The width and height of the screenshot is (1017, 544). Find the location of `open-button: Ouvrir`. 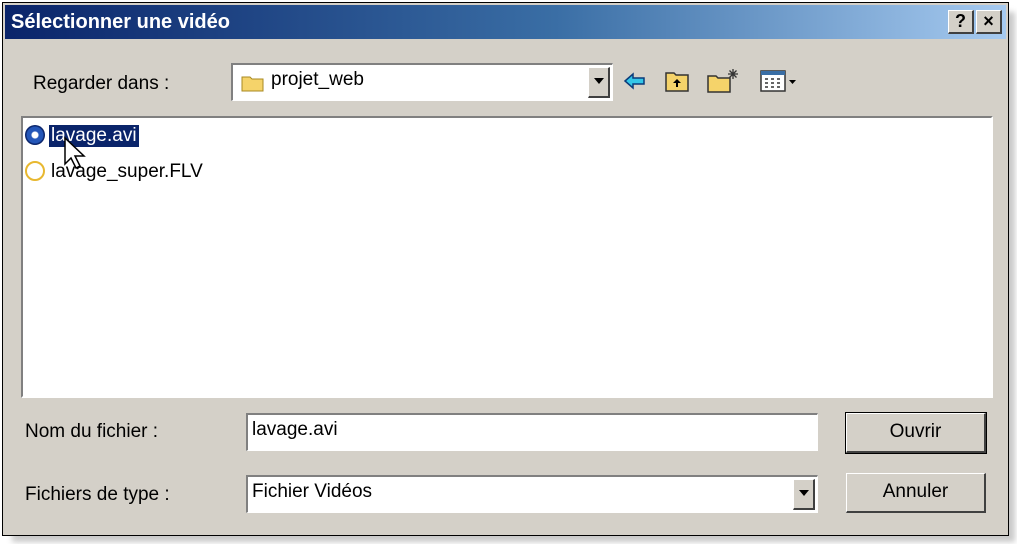

open-button: Ouvrir is located at coordinates (916, 433).